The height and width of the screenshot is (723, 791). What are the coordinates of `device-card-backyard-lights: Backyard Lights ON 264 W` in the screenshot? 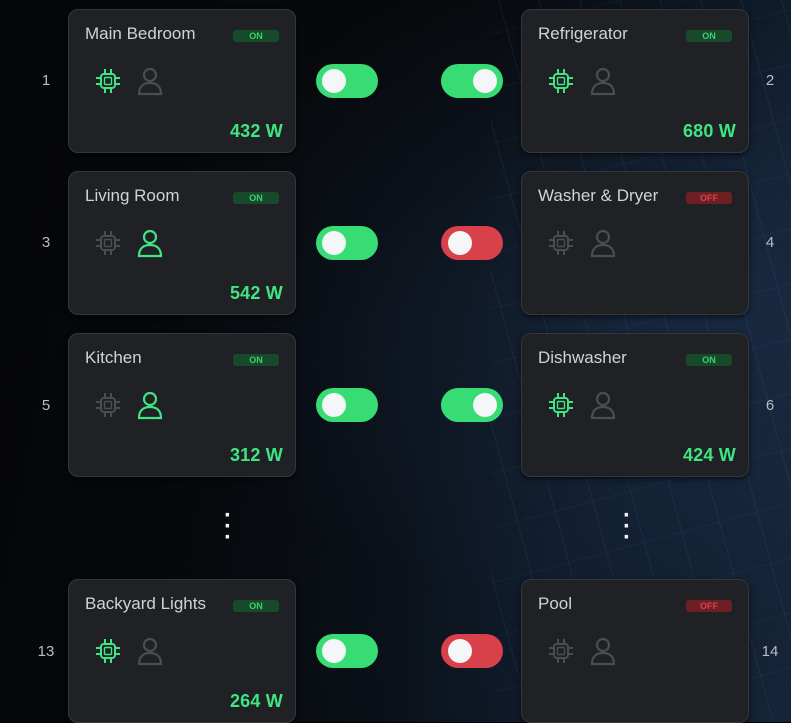 It's located at (182, 651).